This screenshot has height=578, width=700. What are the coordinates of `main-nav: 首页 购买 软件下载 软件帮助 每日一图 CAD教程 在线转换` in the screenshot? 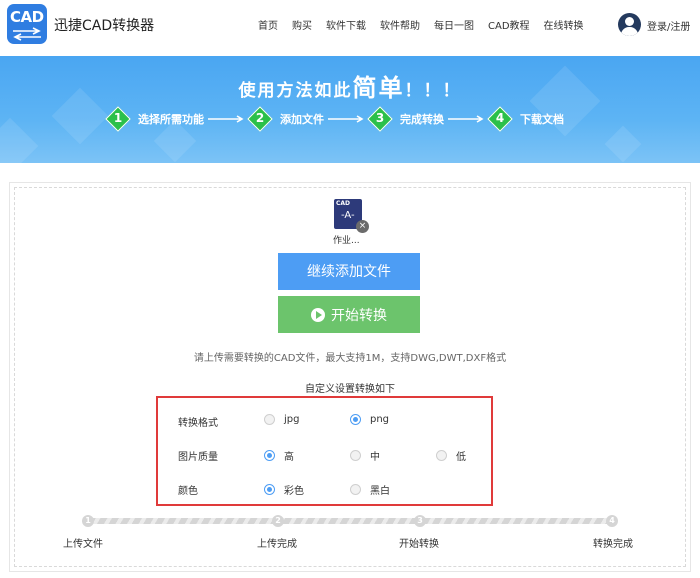 It's located at (428, 24).